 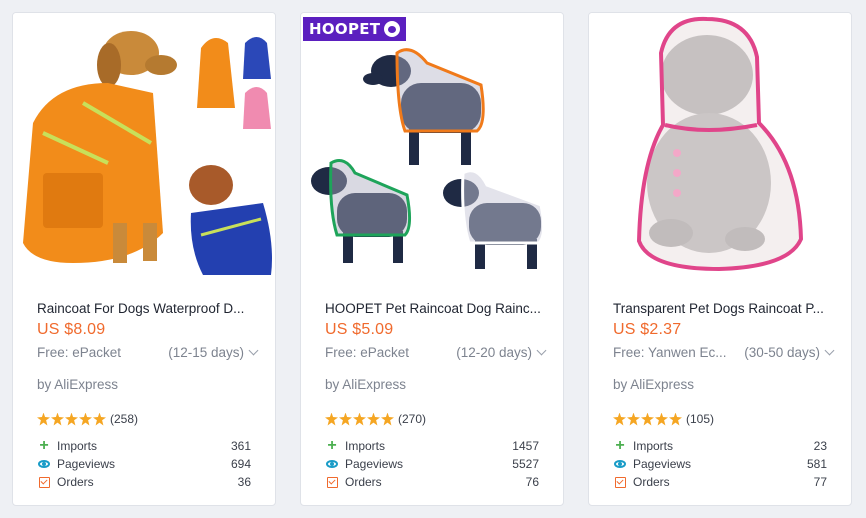 What do you see at coordinates (71, 329) in the screenshot?
I see `product-price: US $8.09` at bounding box center [71, 329].